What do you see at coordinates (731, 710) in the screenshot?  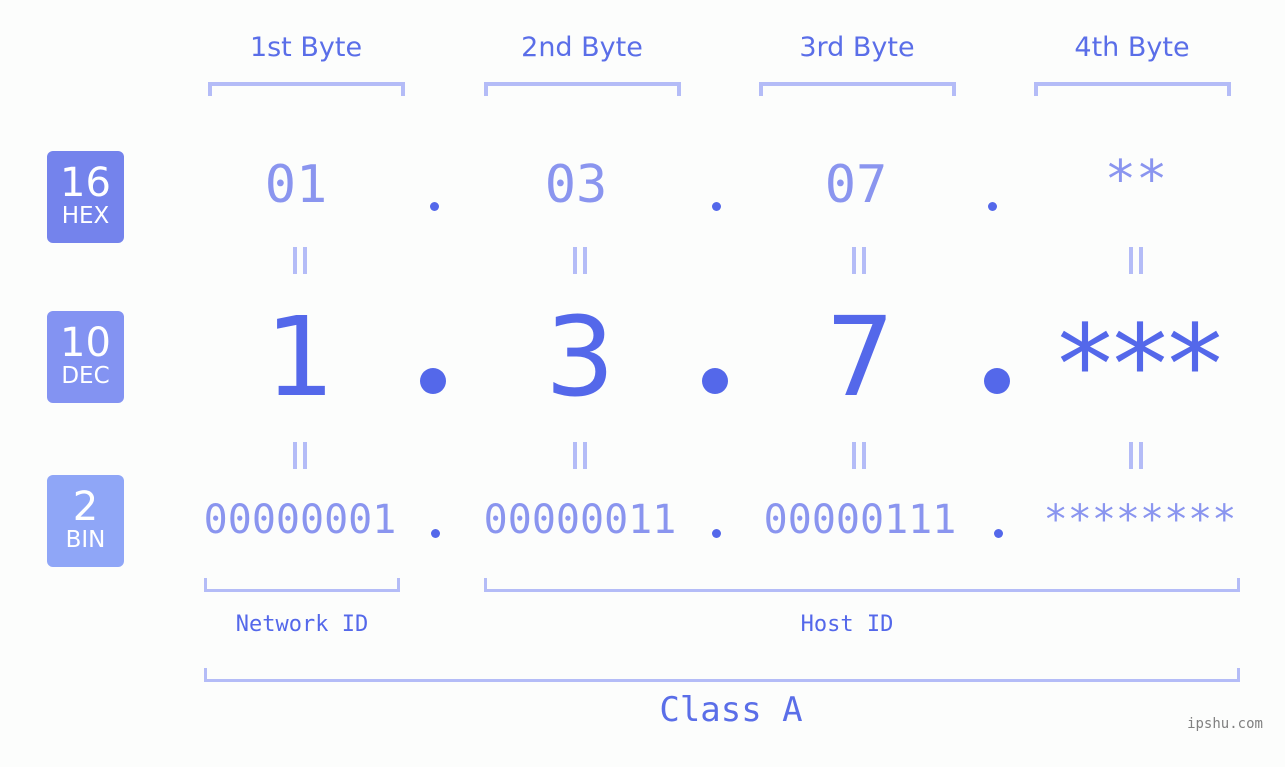 I see `ip-class-label: Class A` at bounding box center [731, 710].